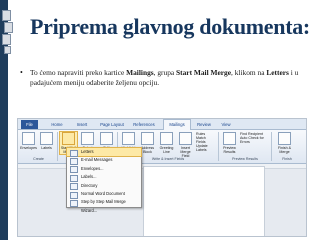  Describe the element at coordinates (28, 138) in the screenshot. I see `envelope-icon` at that location.